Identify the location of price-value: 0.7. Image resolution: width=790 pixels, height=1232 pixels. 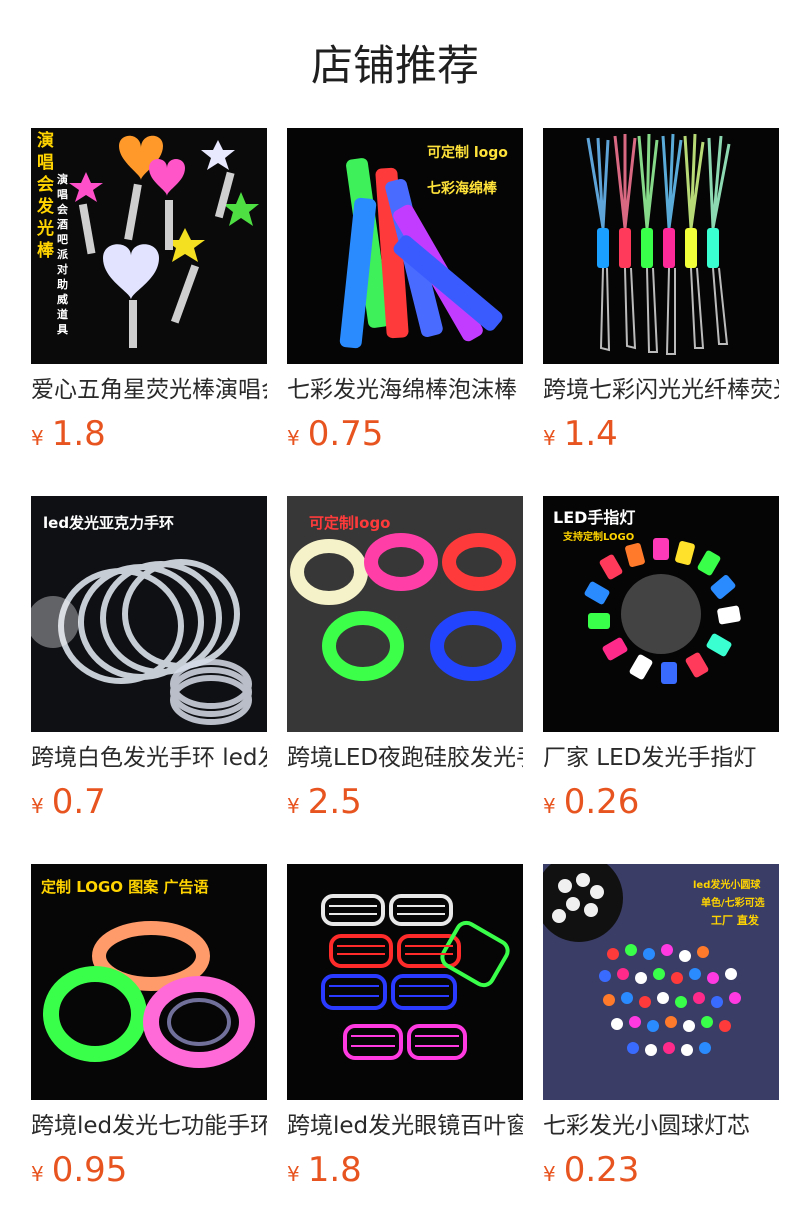
(78, 802).